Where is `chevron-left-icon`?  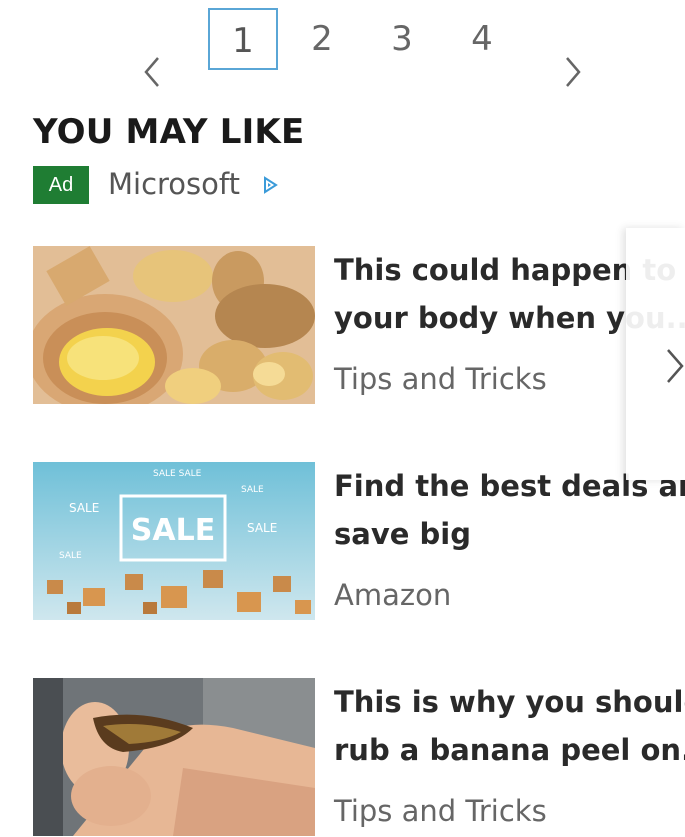
chevron-left-icon is located at coordinates (154, 72).